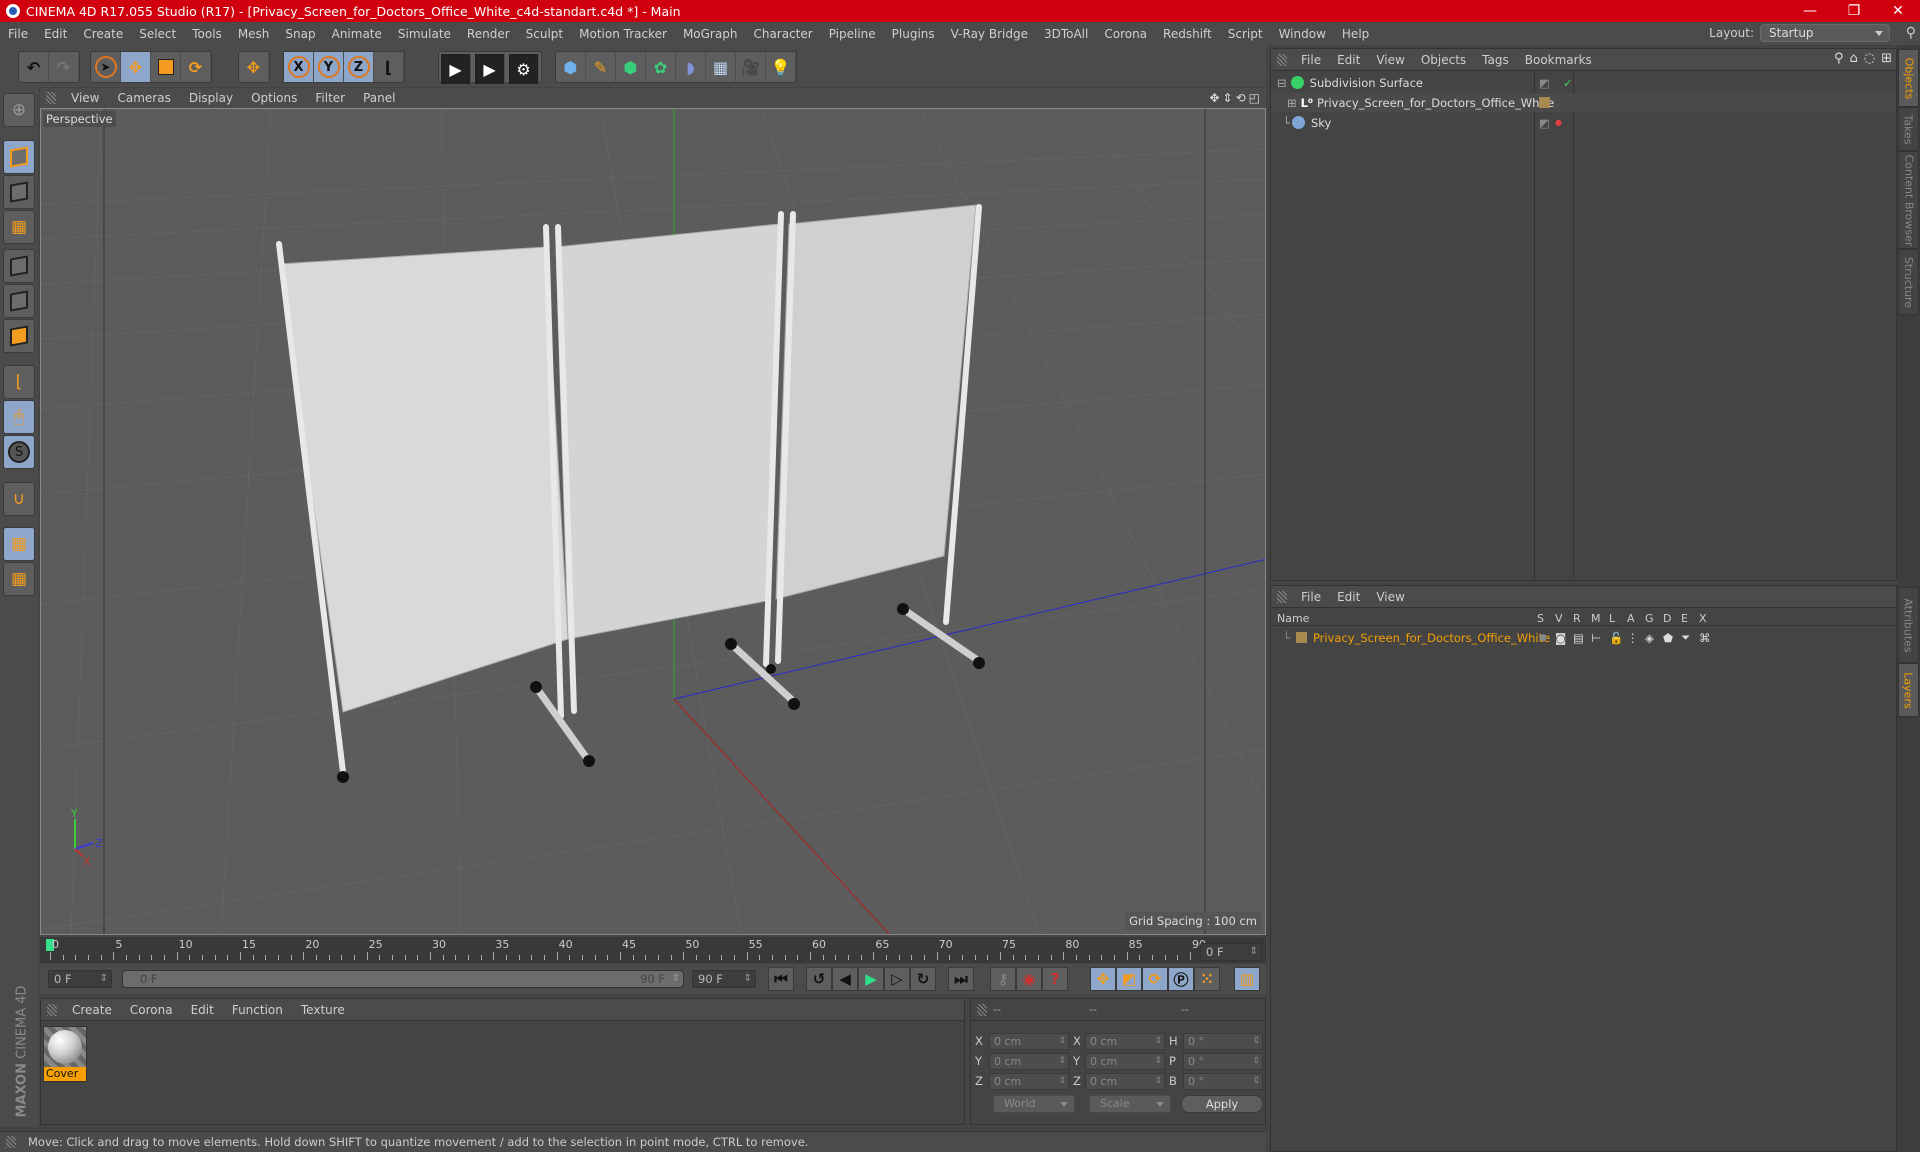 The height and width of the screenshot is (1152, 1920). Describe the element at coordinates (166, 67) in the screenshot. I see `scale-icon` at that location.